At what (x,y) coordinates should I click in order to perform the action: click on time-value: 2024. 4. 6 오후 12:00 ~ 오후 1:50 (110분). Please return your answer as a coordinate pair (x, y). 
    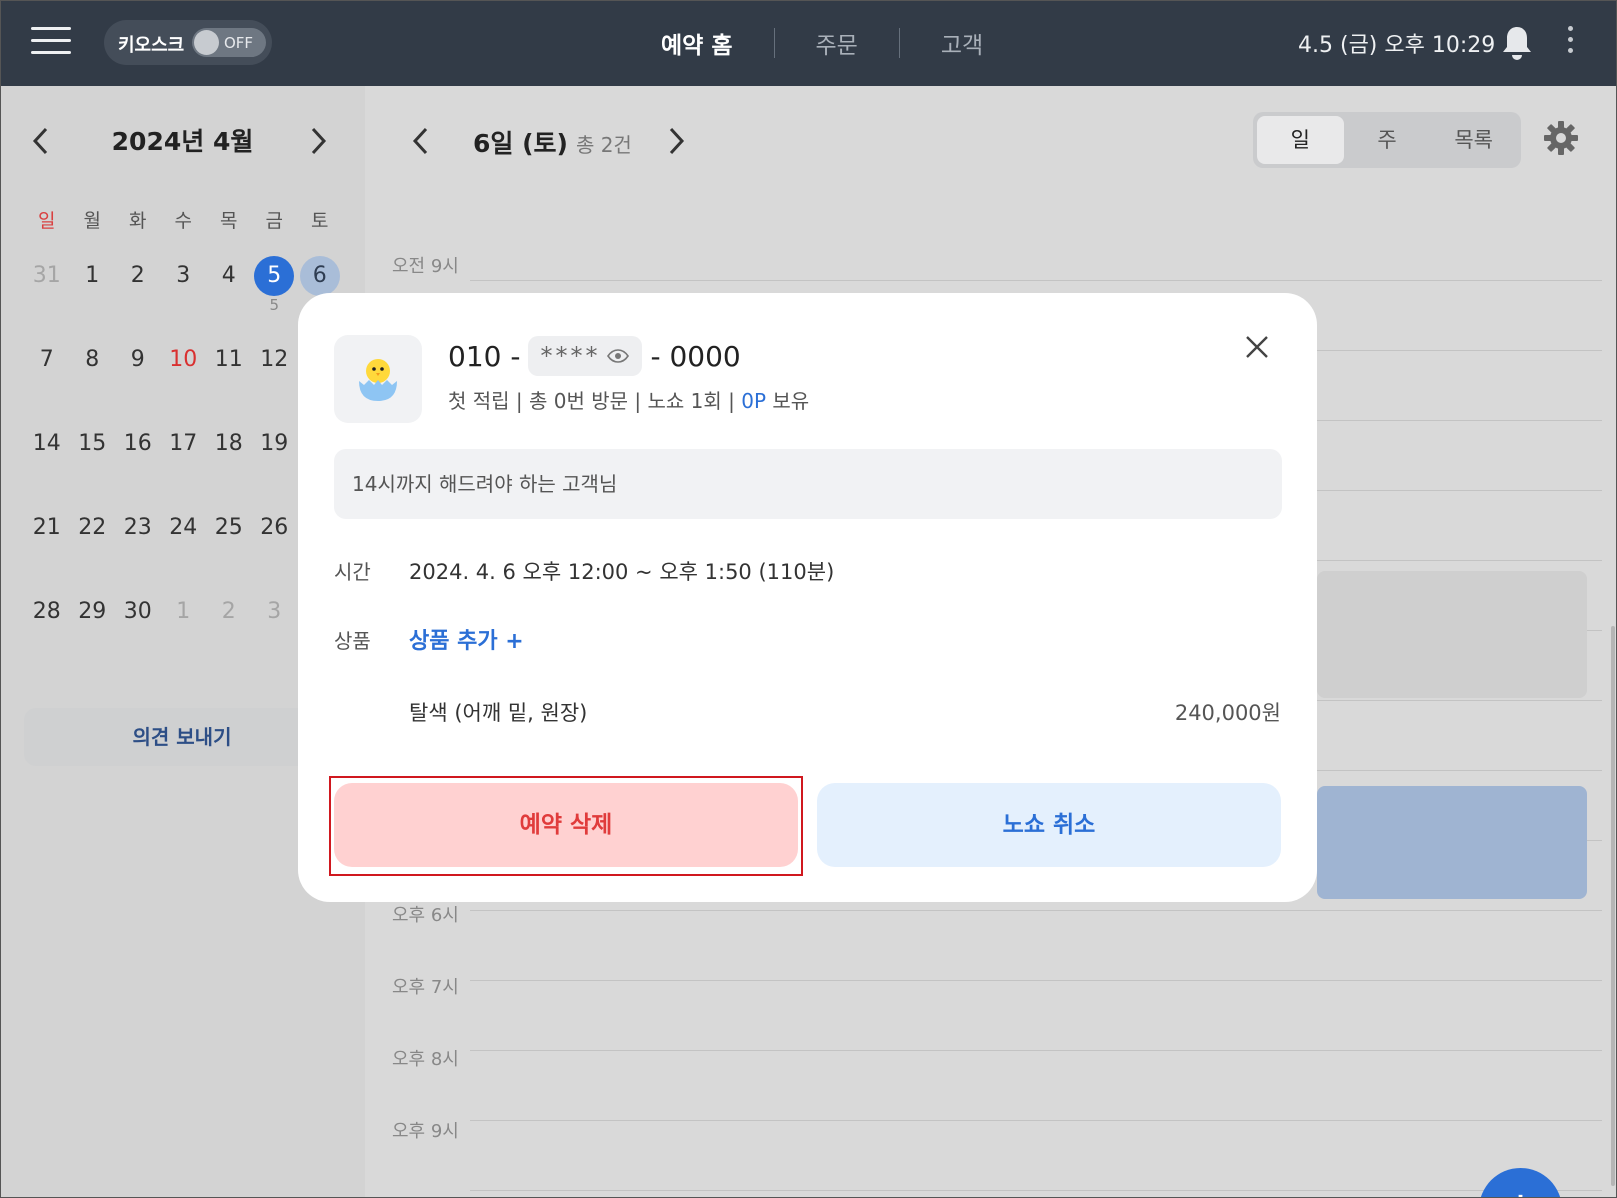
    Looking at the image, I should click on (622, 572).